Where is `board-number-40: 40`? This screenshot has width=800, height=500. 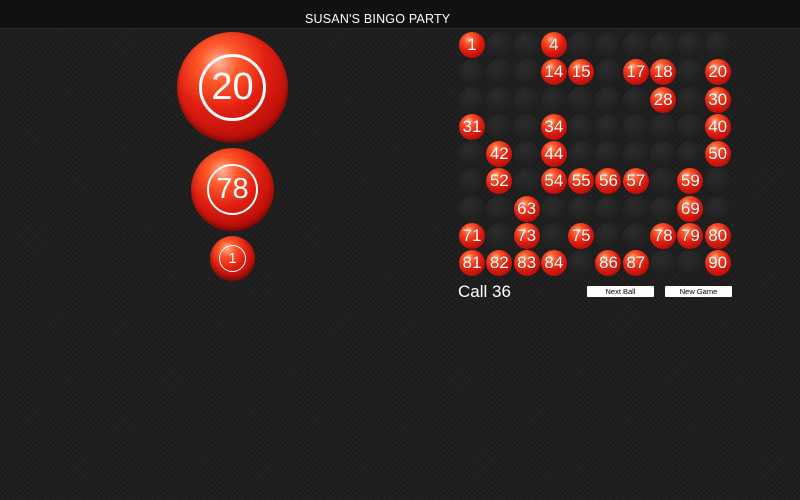 board-number-40: 40 is located at coordinates (717, 126).